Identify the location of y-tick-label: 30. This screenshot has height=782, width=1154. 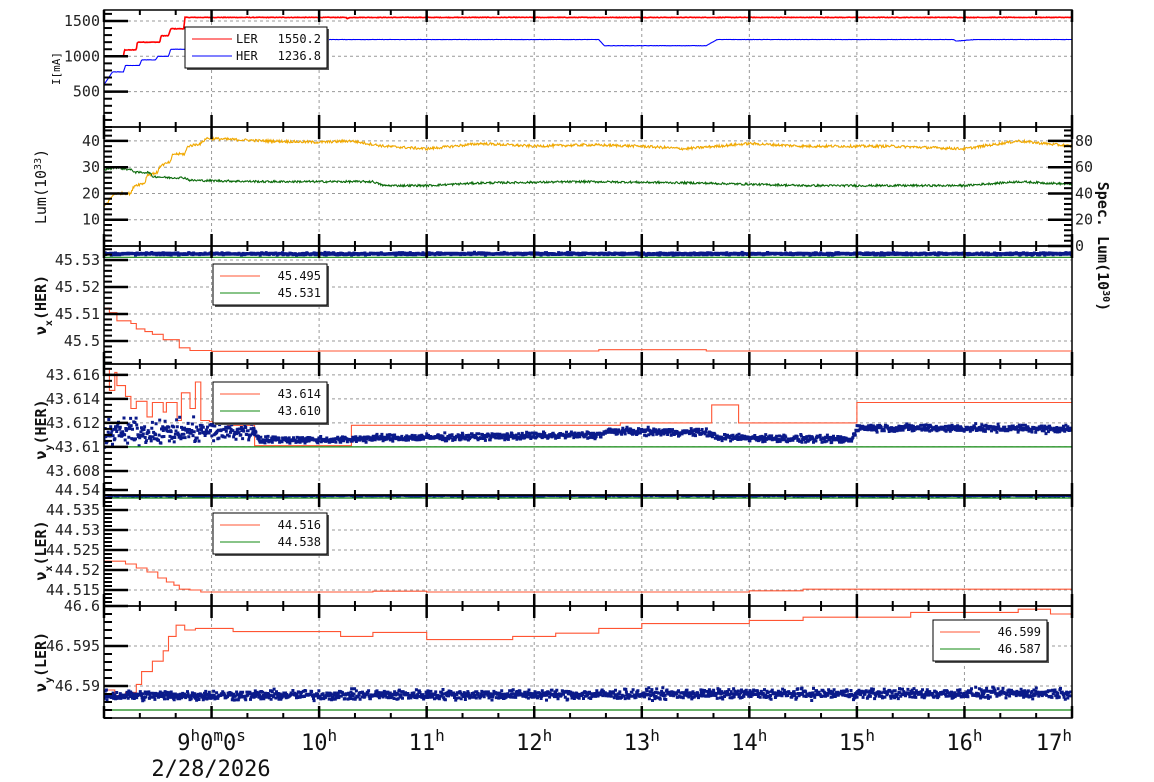
(91, 167).